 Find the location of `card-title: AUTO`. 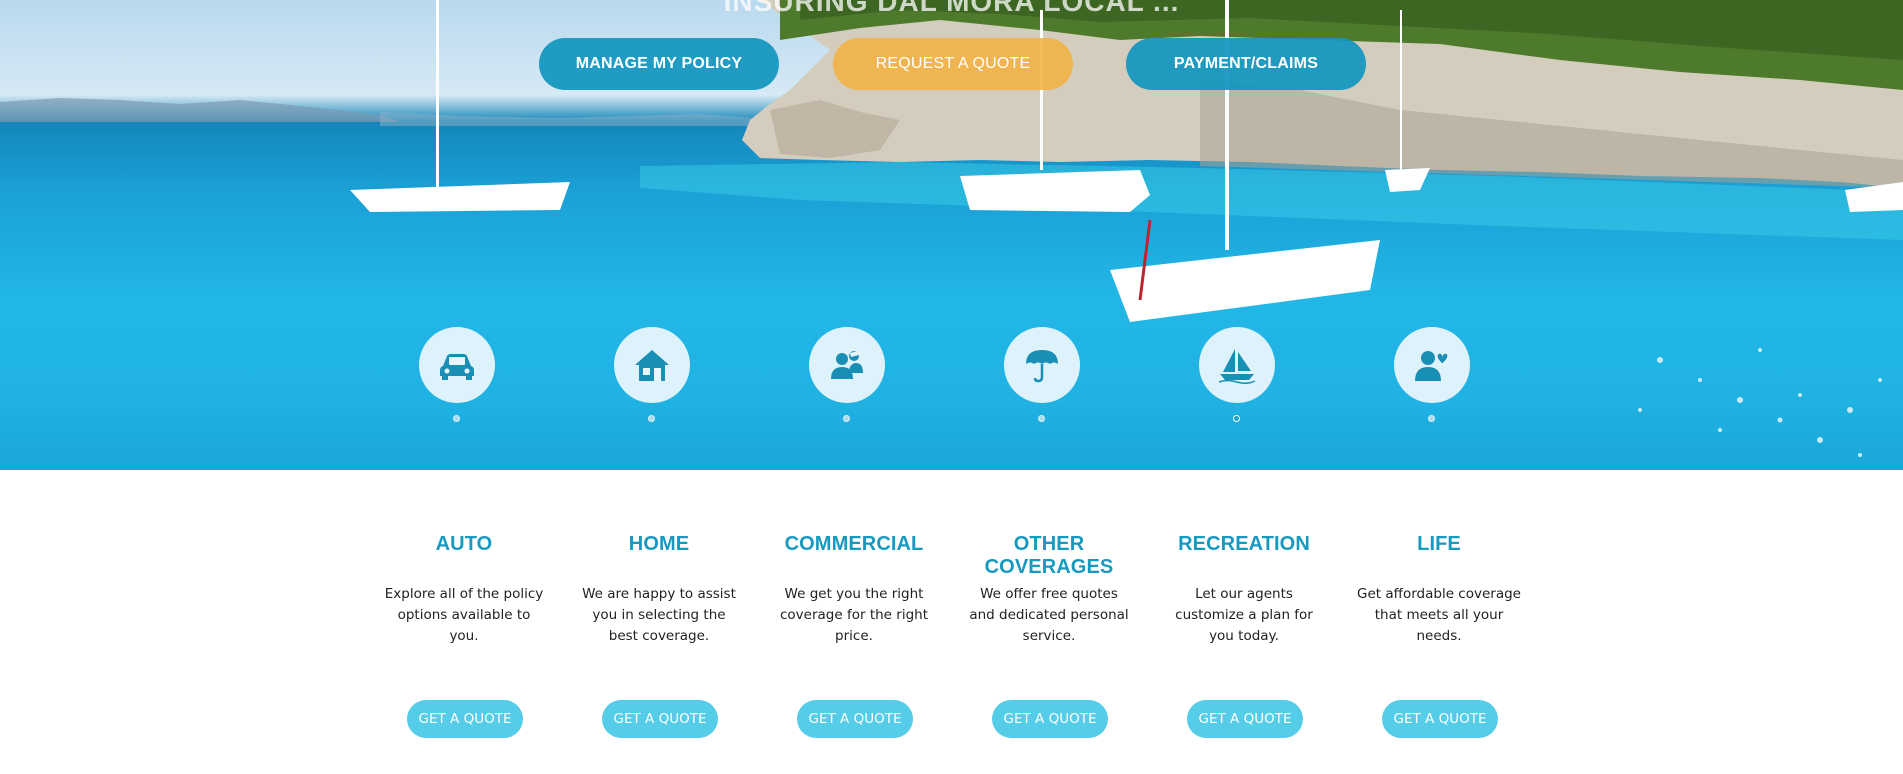

card-title: AUTO is located at coordinates (464, 544).